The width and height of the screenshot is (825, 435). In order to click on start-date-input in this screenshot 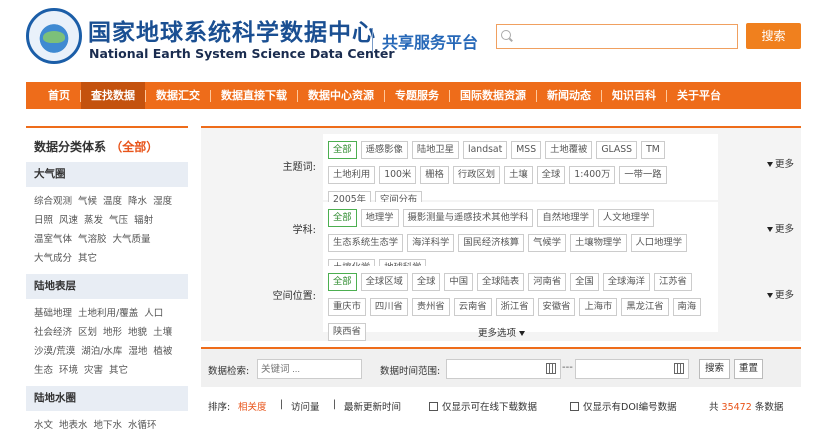, I will do `click(503, 369)`.